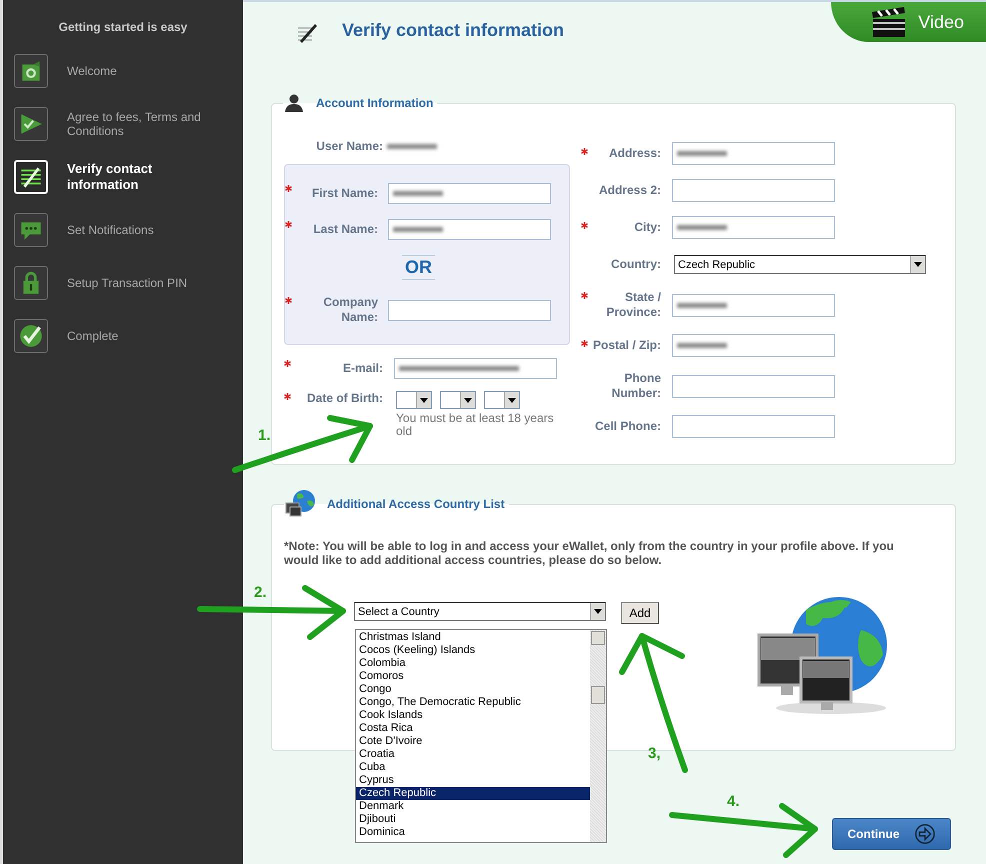 The width and height of the screenshot is (986, 864). What do you see at coordinates (908, 22) in the screenshot?
I see `video-button: Video` at bounding box center [908, 22].